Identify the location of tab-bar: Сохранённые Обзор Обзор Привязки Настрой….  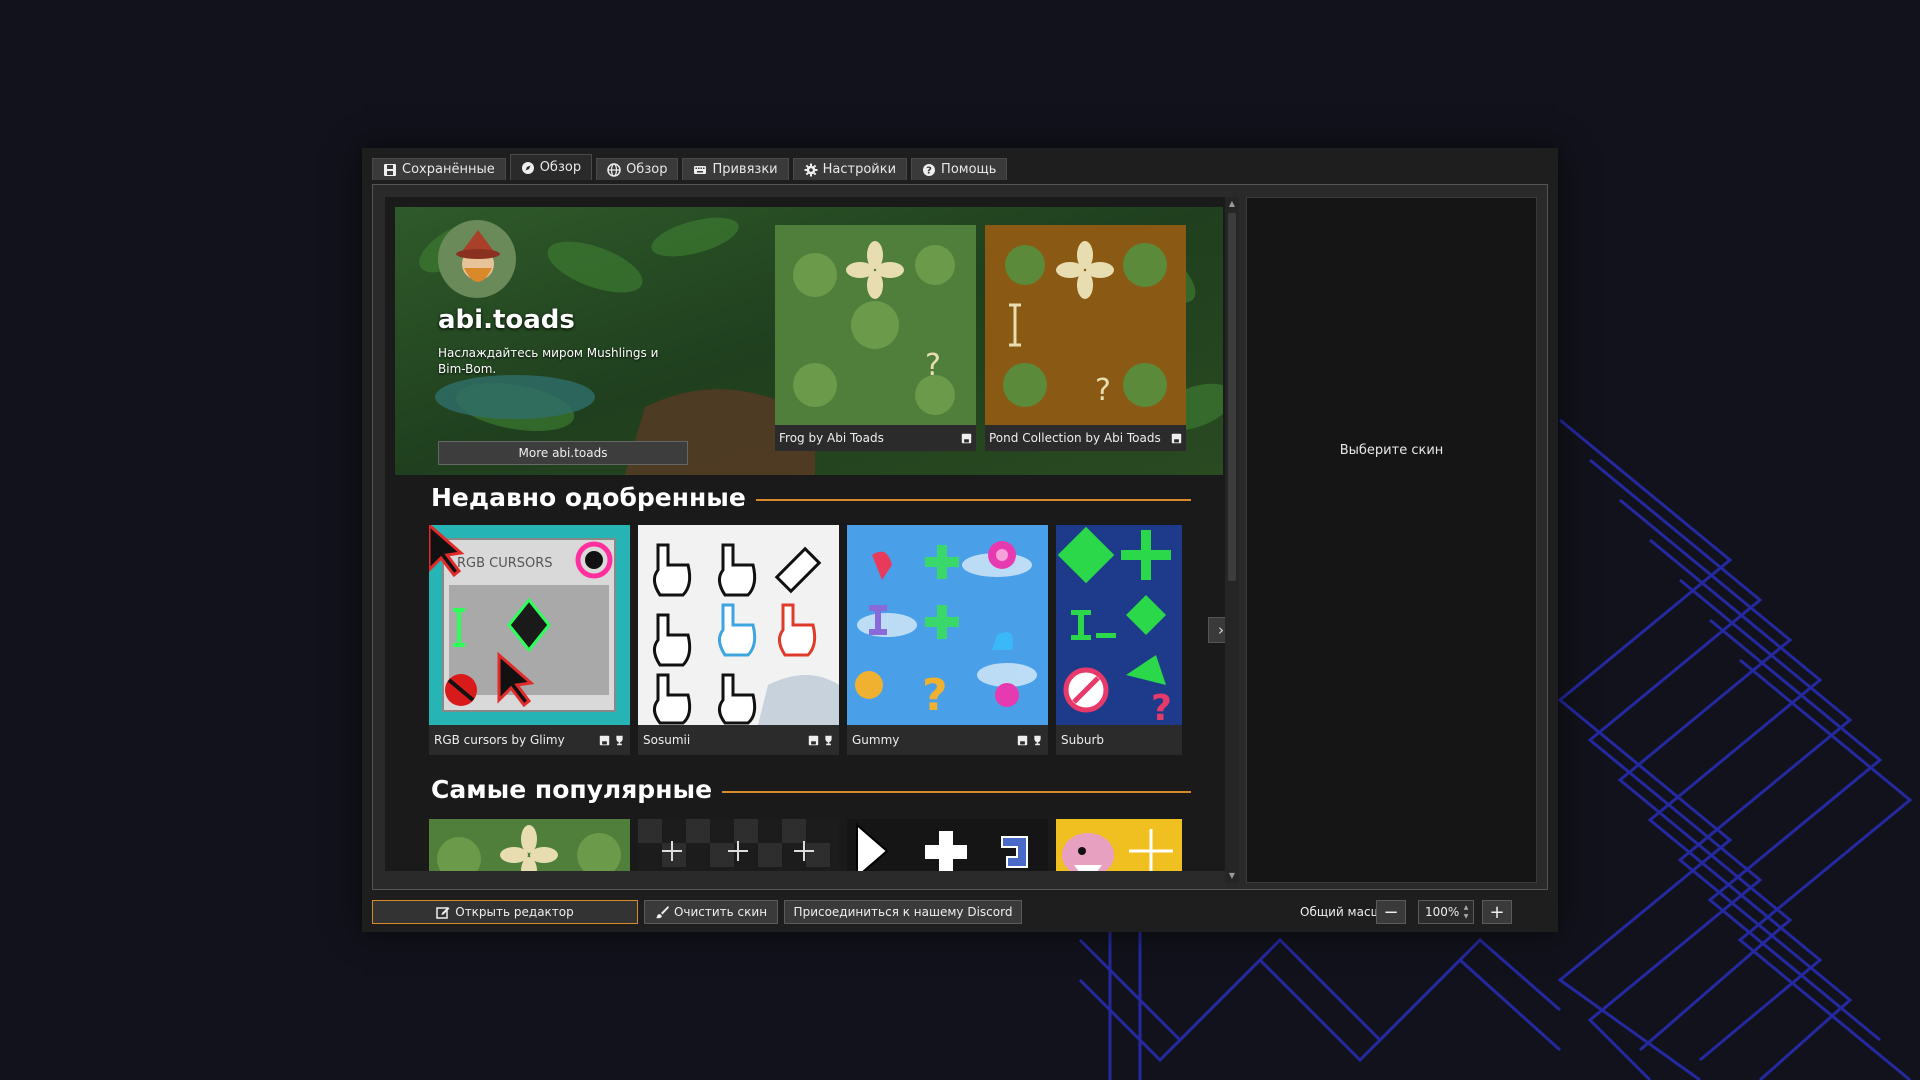
(691, 168).